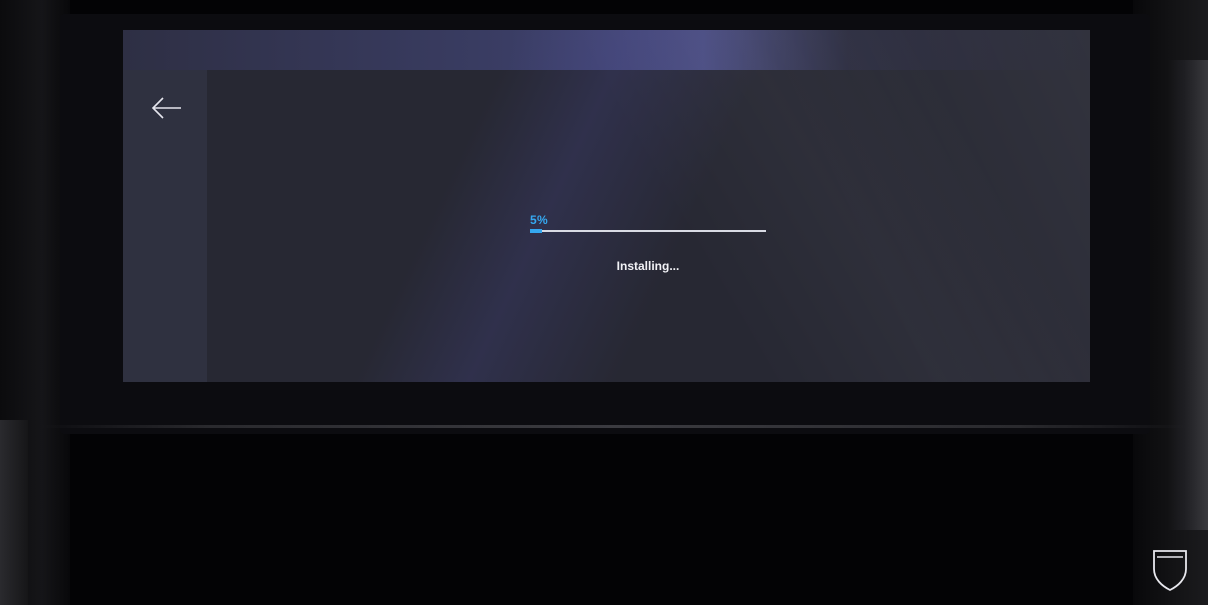 Image resolution: width=1208 pixels, height=605 pixels. I want to click on shield-crest-icon, so click(1170, 569).